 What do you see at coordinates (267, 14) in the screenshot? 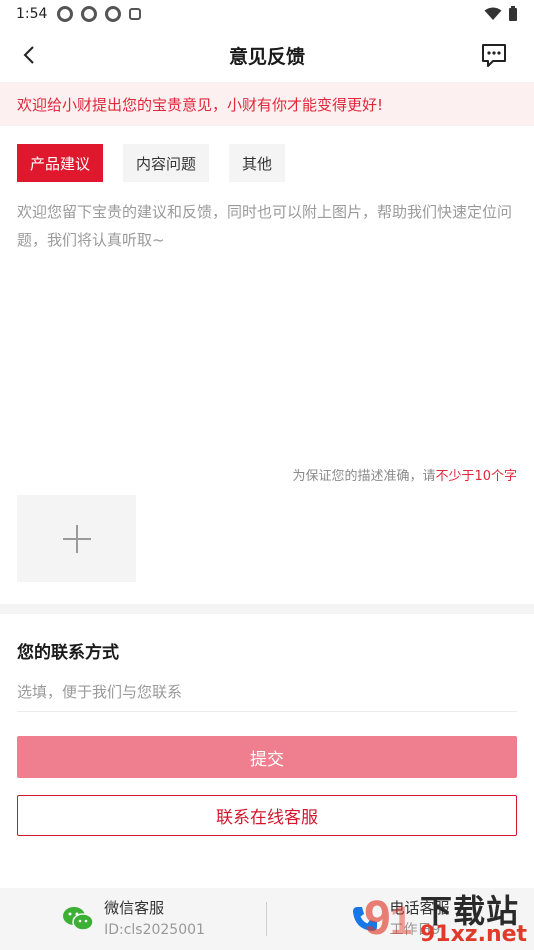
I see `status-bar: 1:54` at bounding box center [267, 14].